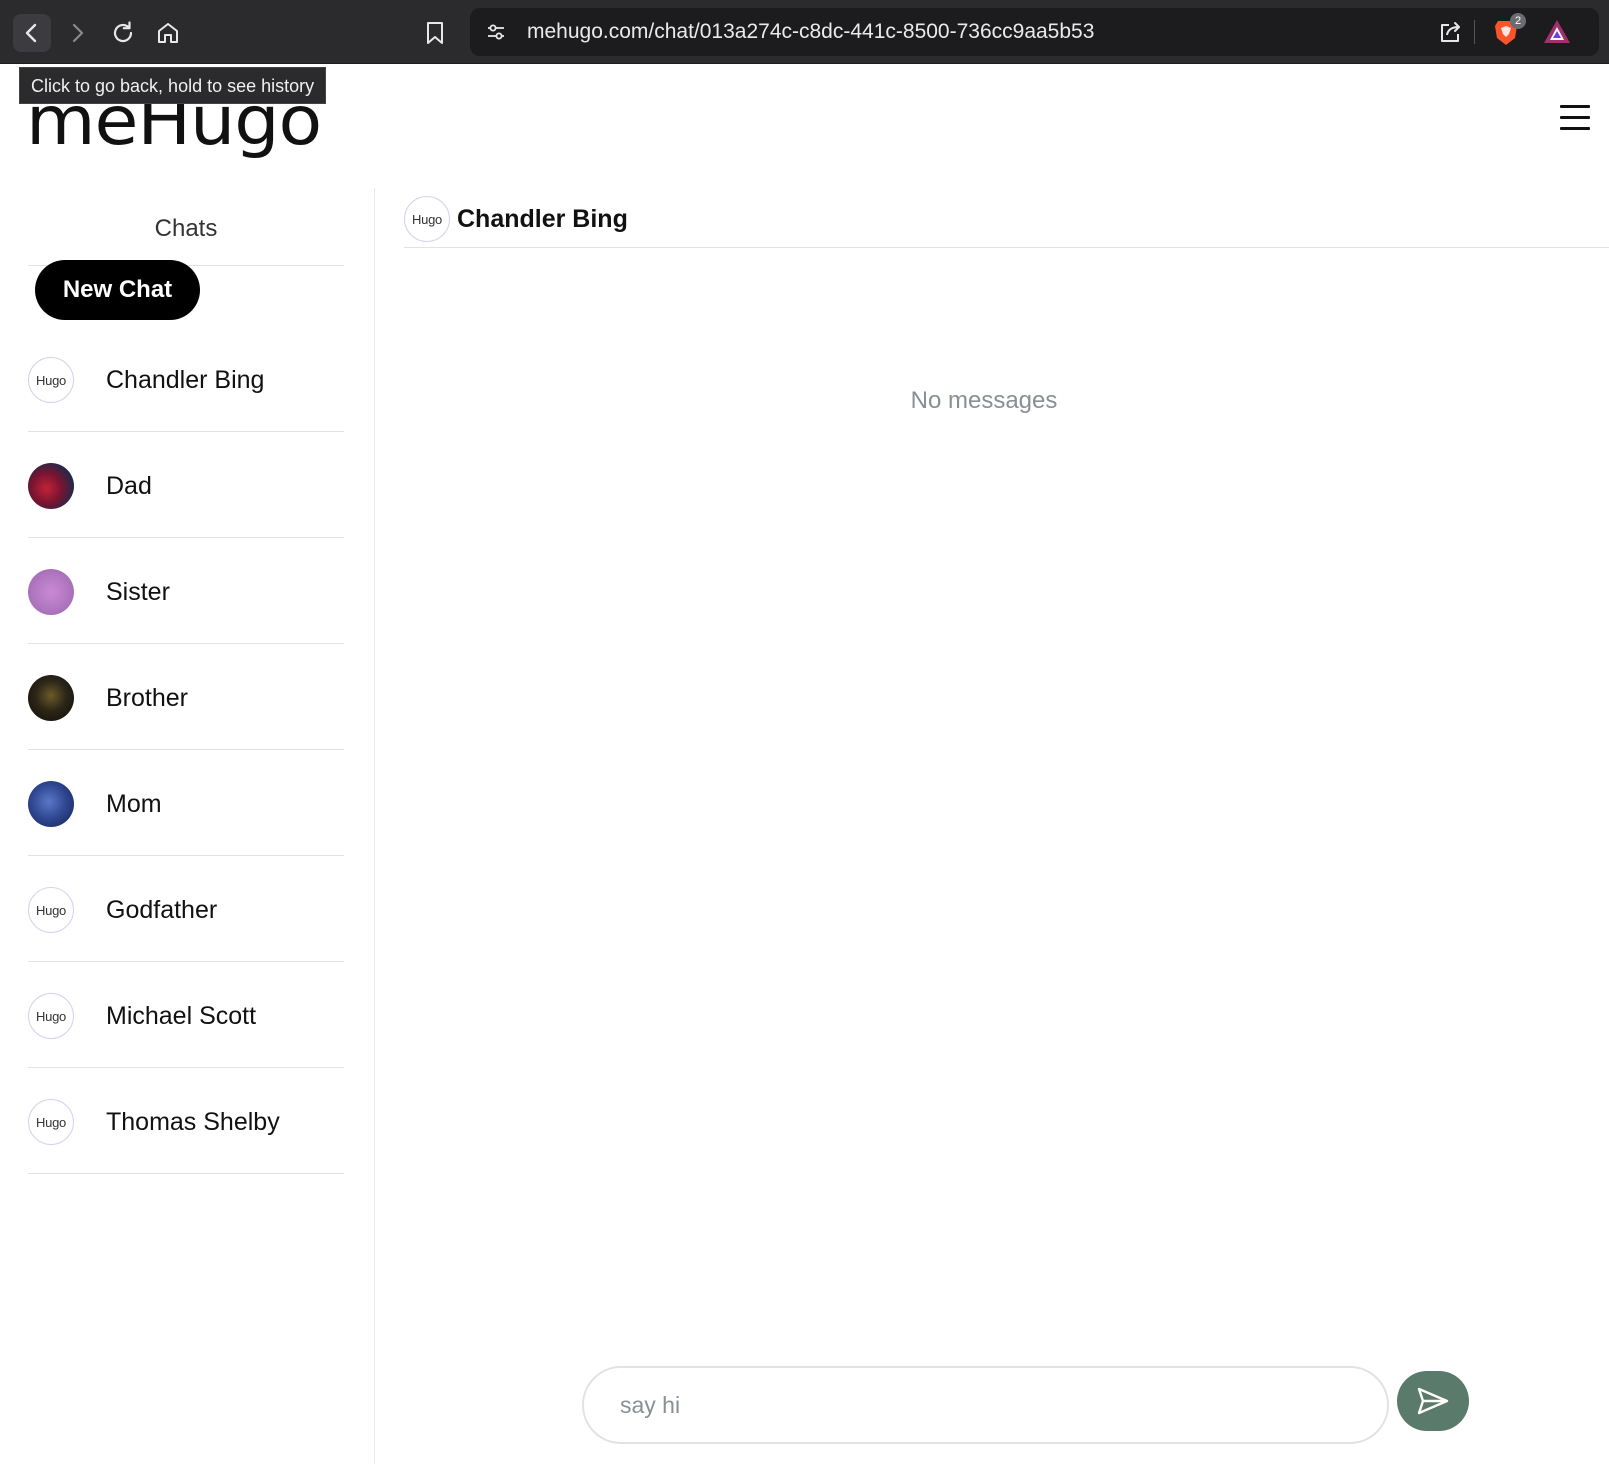  I want to click on chat-list-item: Hugo Godfather, so click(186, 909).